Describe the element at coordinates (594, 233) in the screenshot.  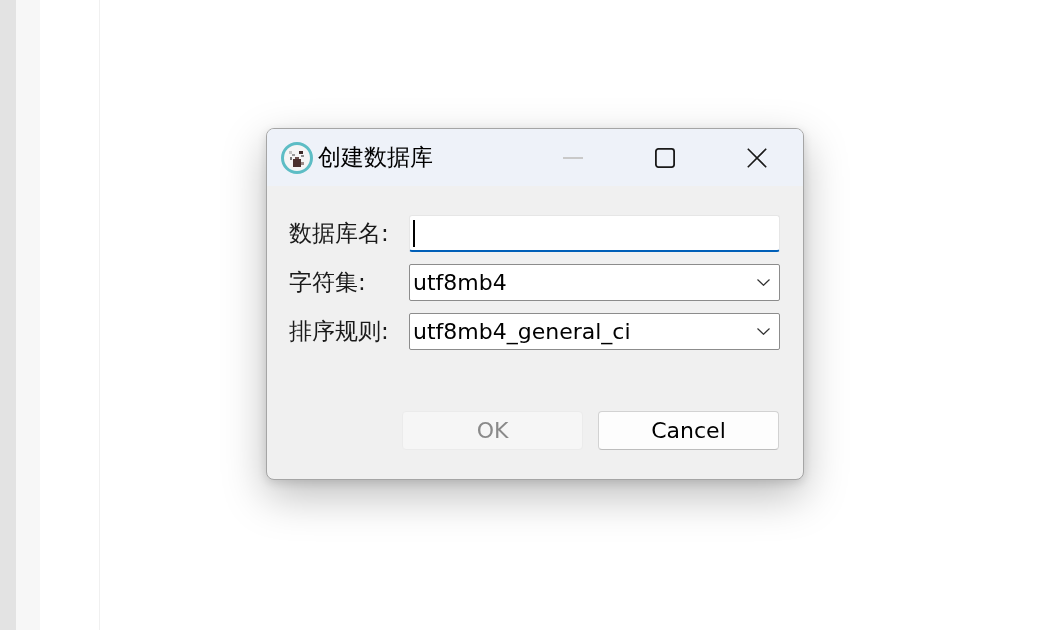
I see `input-field` at that location.